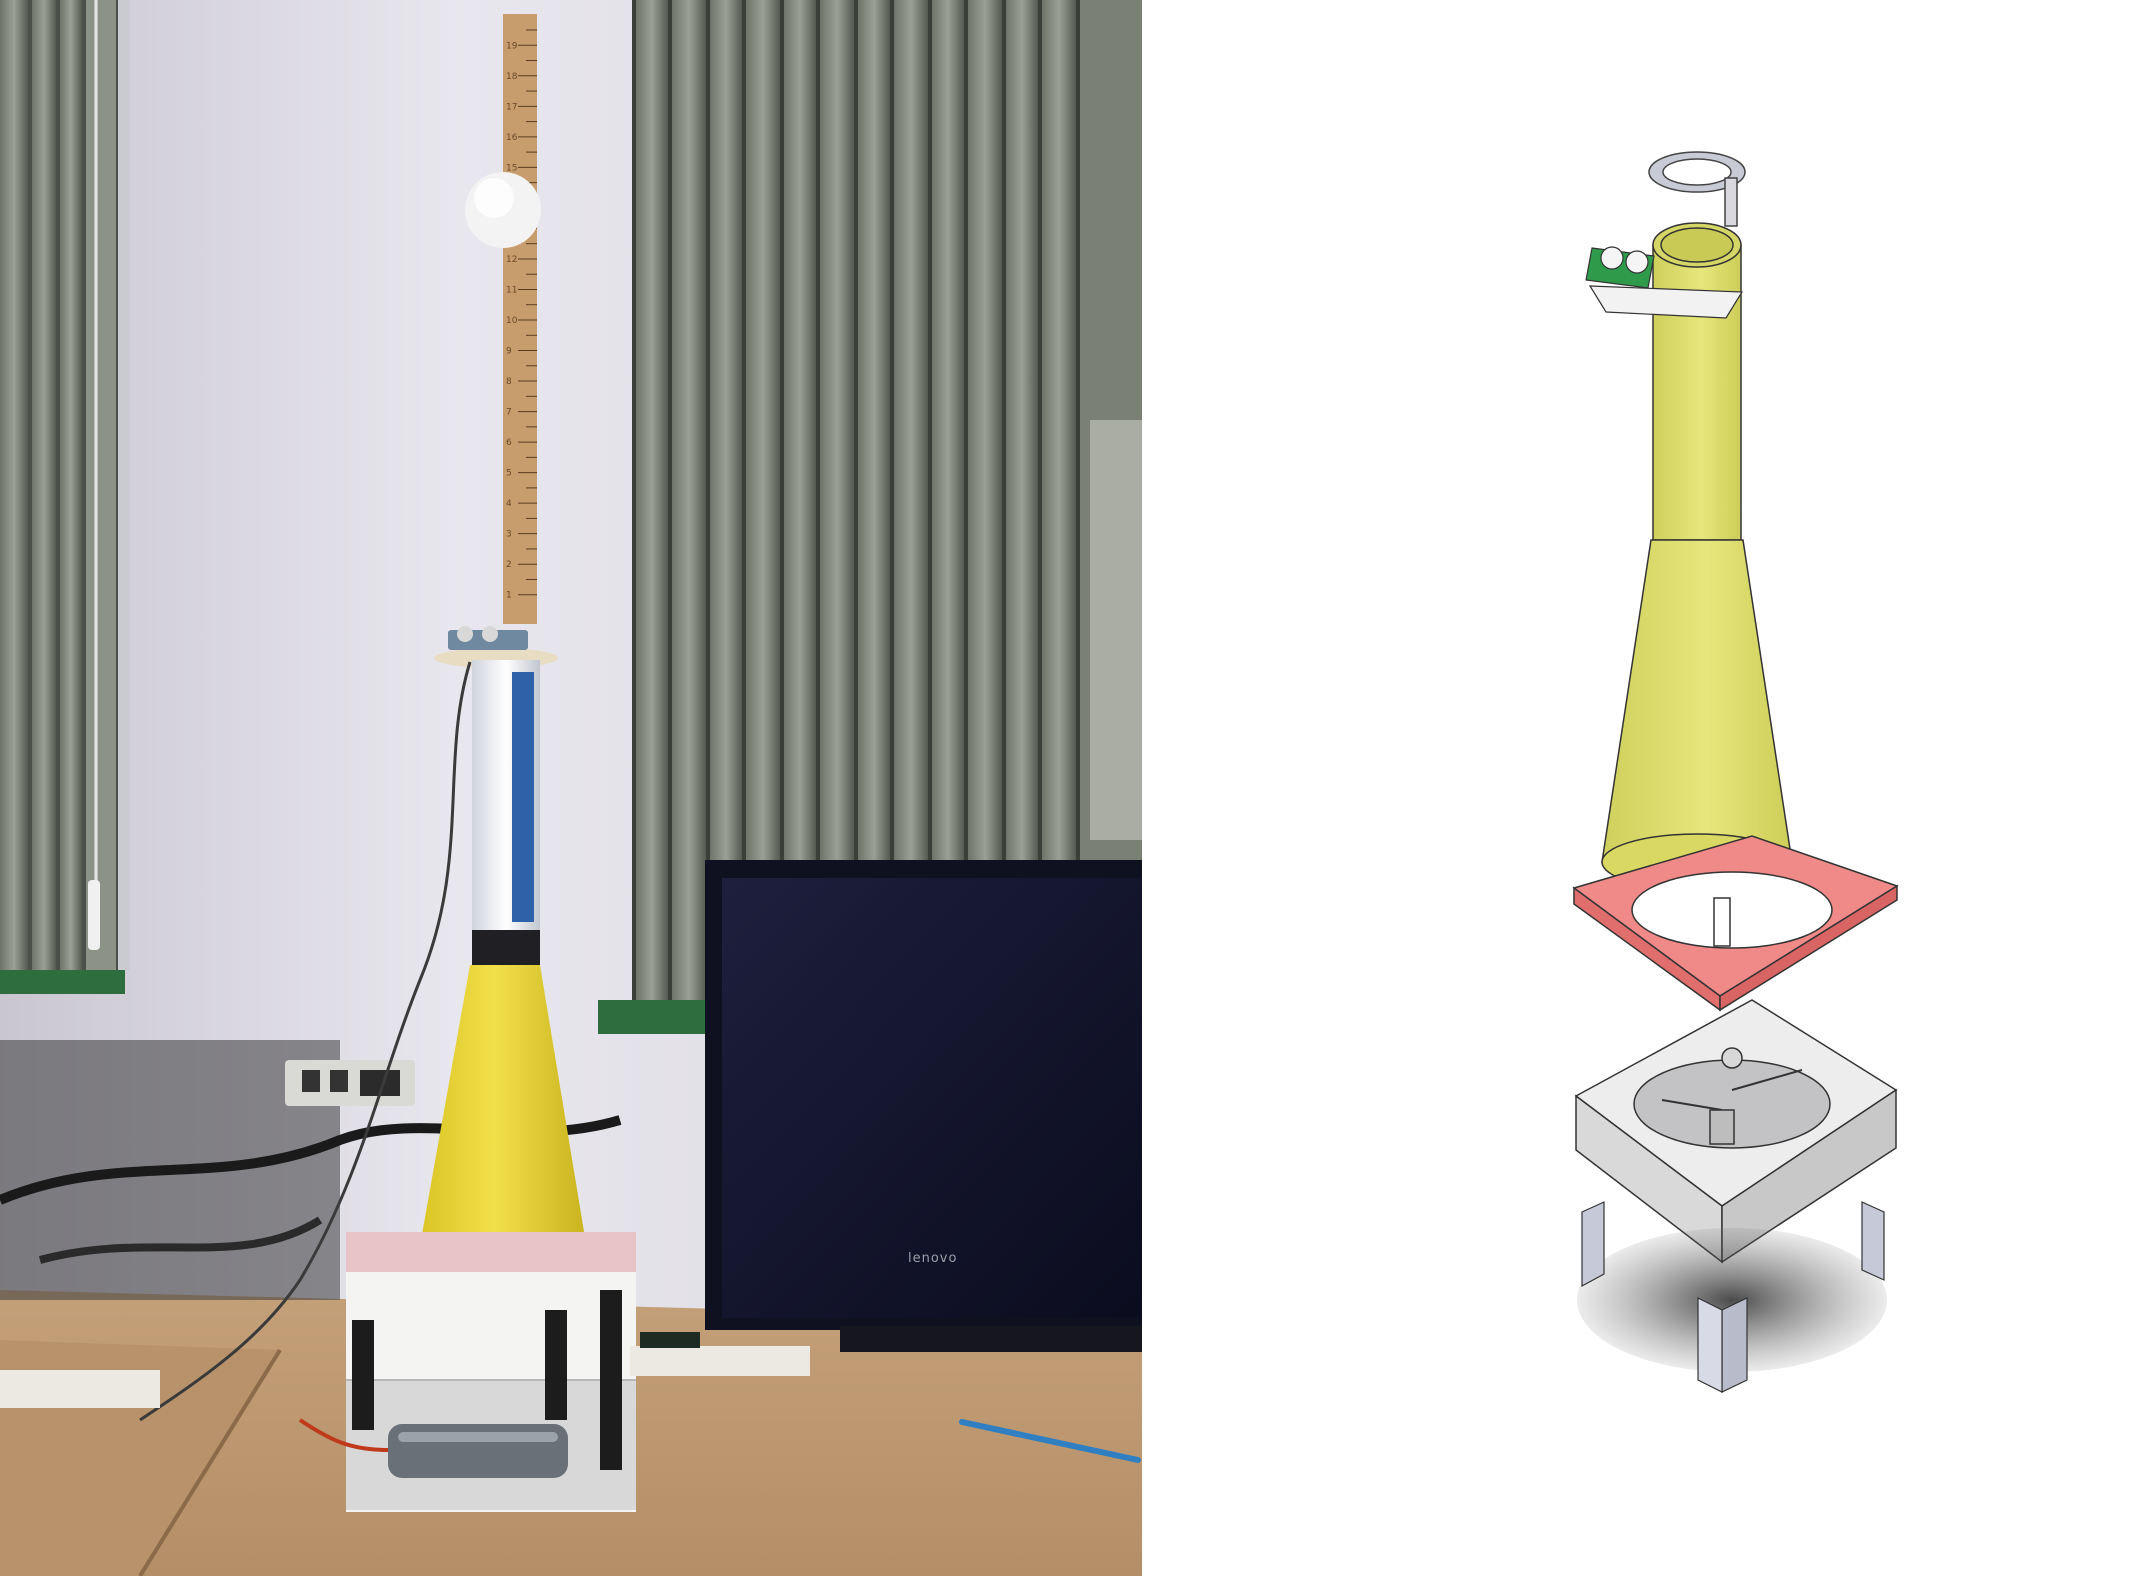  What do you see at coordinates (511, 260) in the screenshot?
I see `ruler-number: 12` at bounding box center [511, 260].